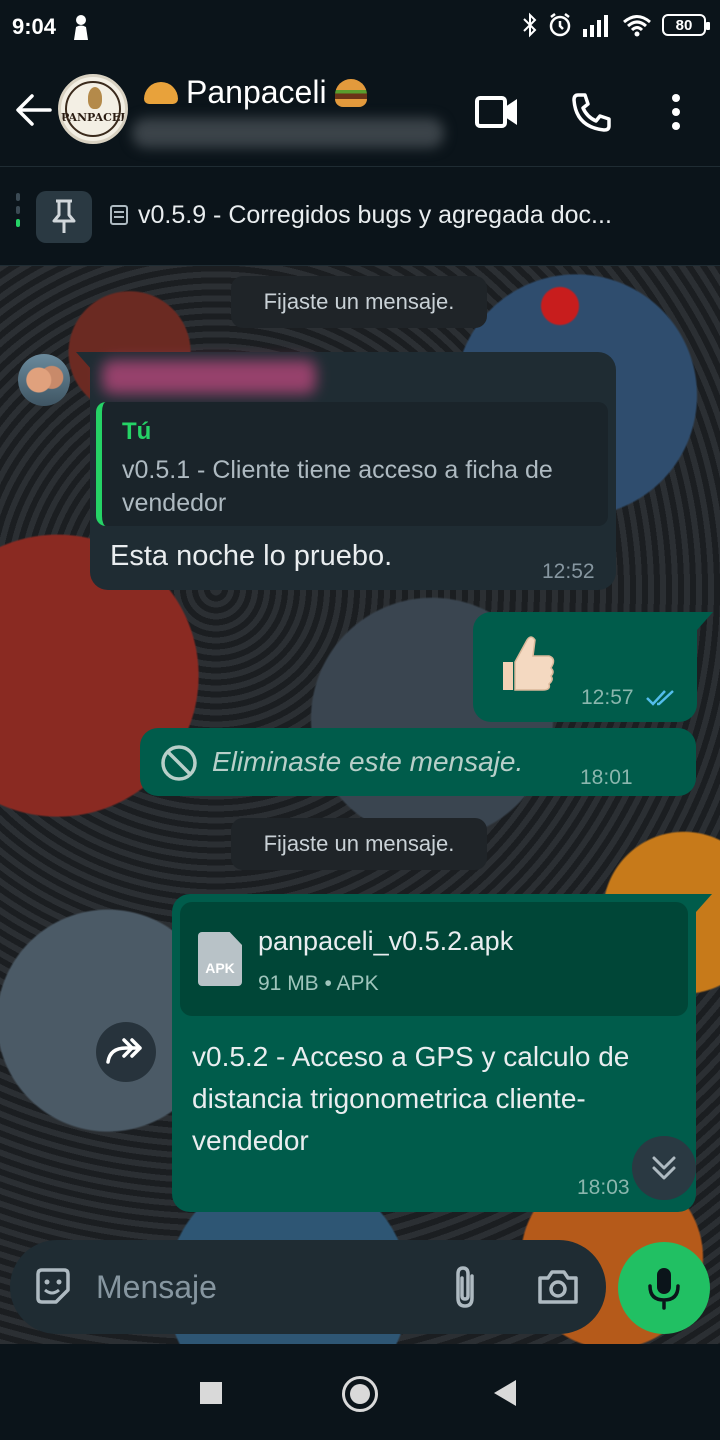 The height and width of the screenshot is (1440, 720). I want to click on status-icons: 80, so click(616, 25).